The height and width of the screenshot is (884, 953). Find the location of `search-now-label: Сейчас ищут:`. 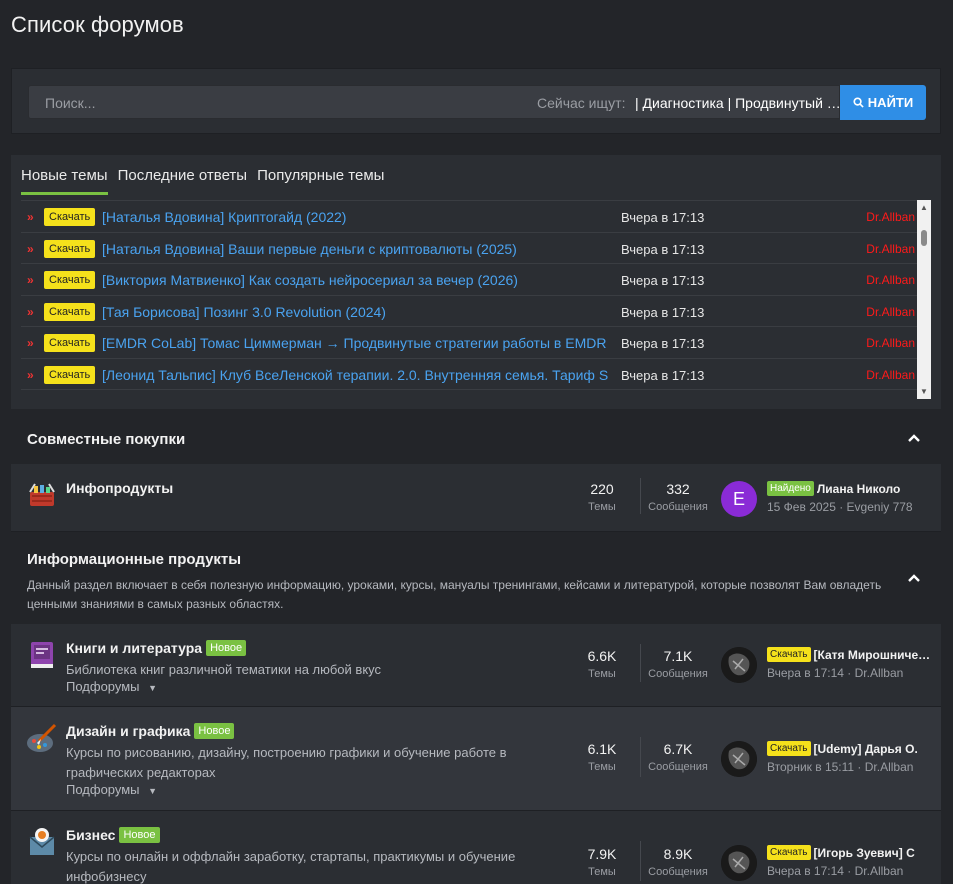

search-now-label: Сейчас ищут: is located at coordinates (581, 103).